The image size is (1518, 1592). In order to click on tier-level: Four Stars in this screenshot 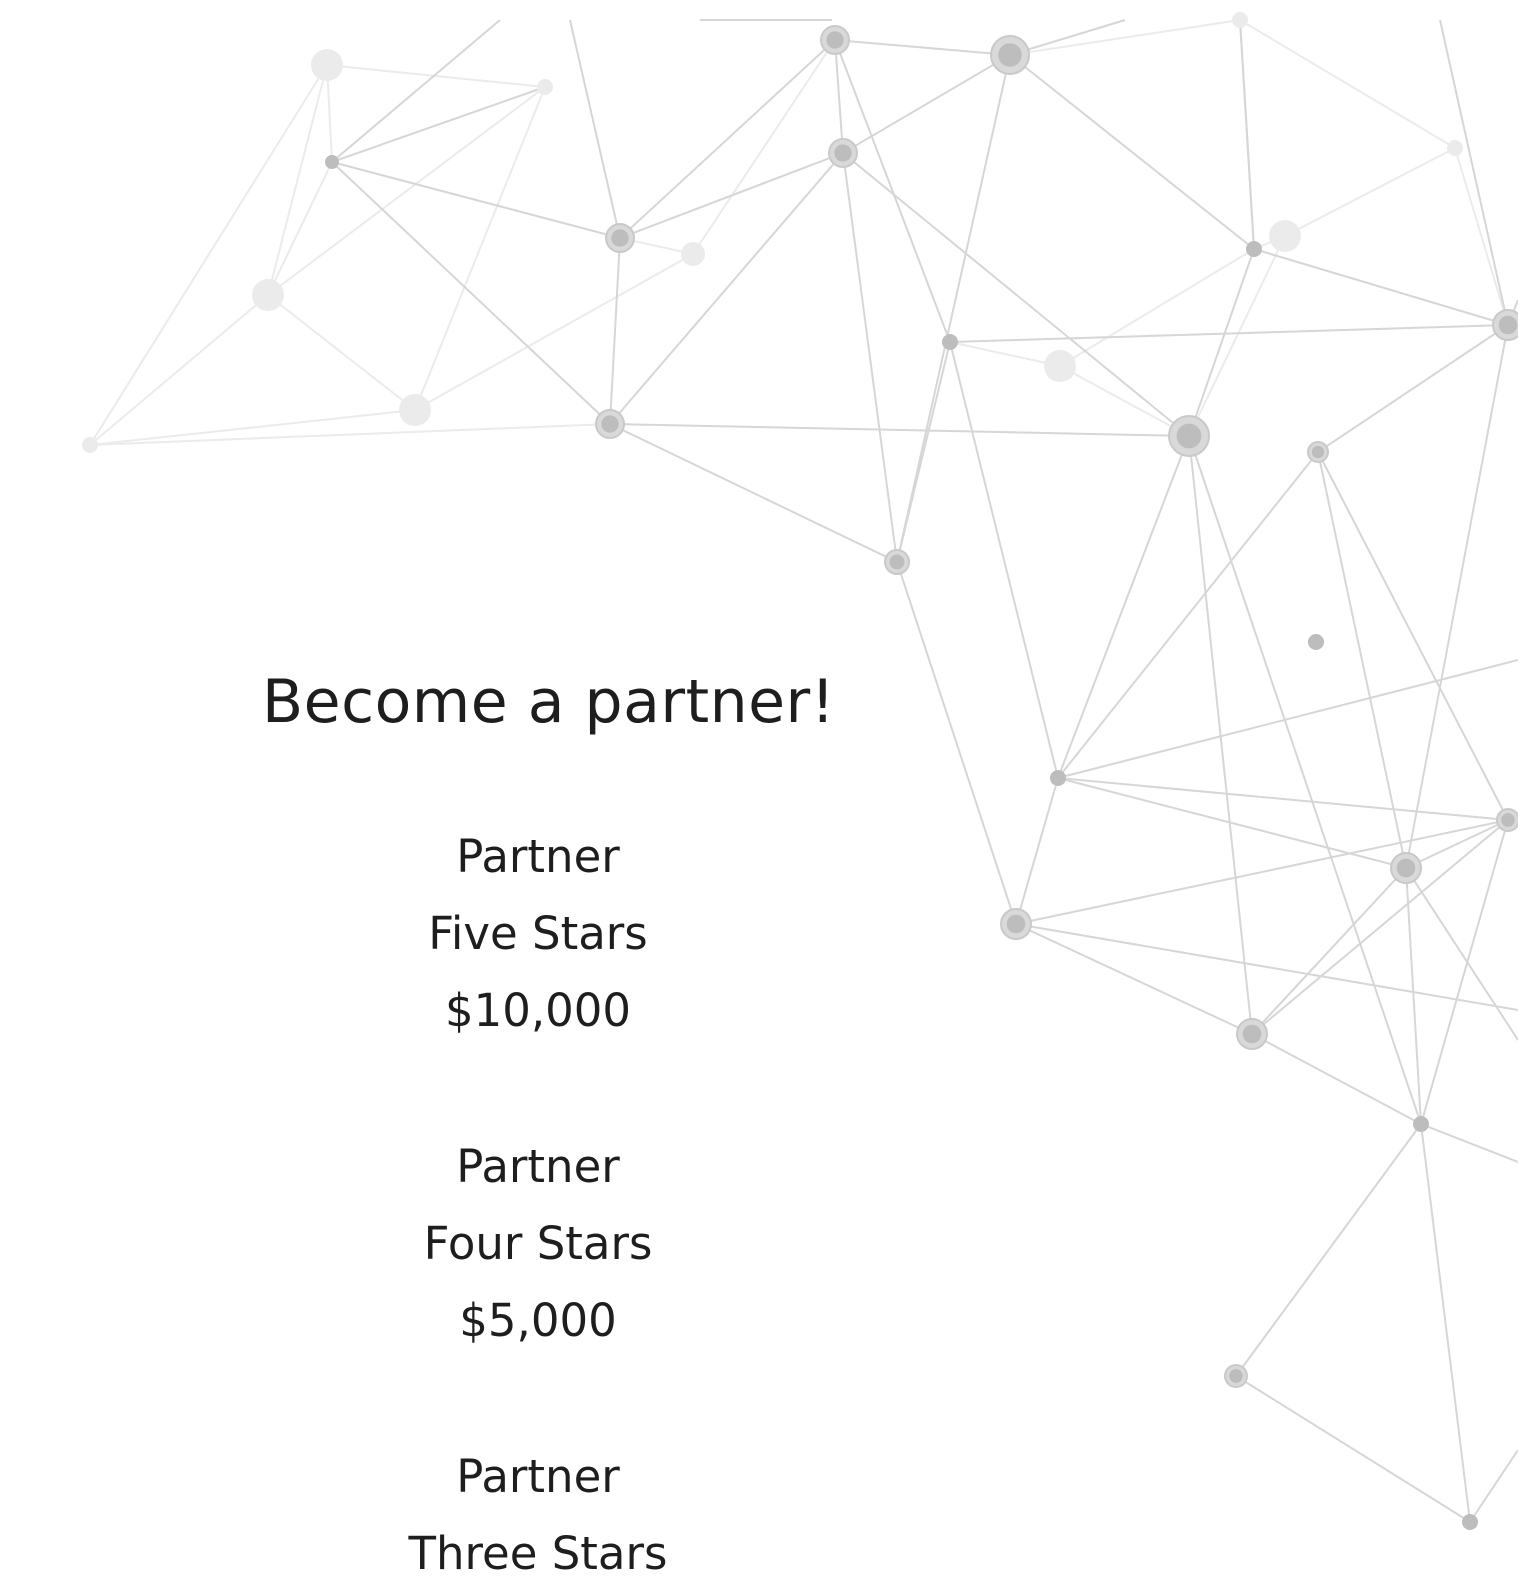, I will do `click(538, 1243)`.